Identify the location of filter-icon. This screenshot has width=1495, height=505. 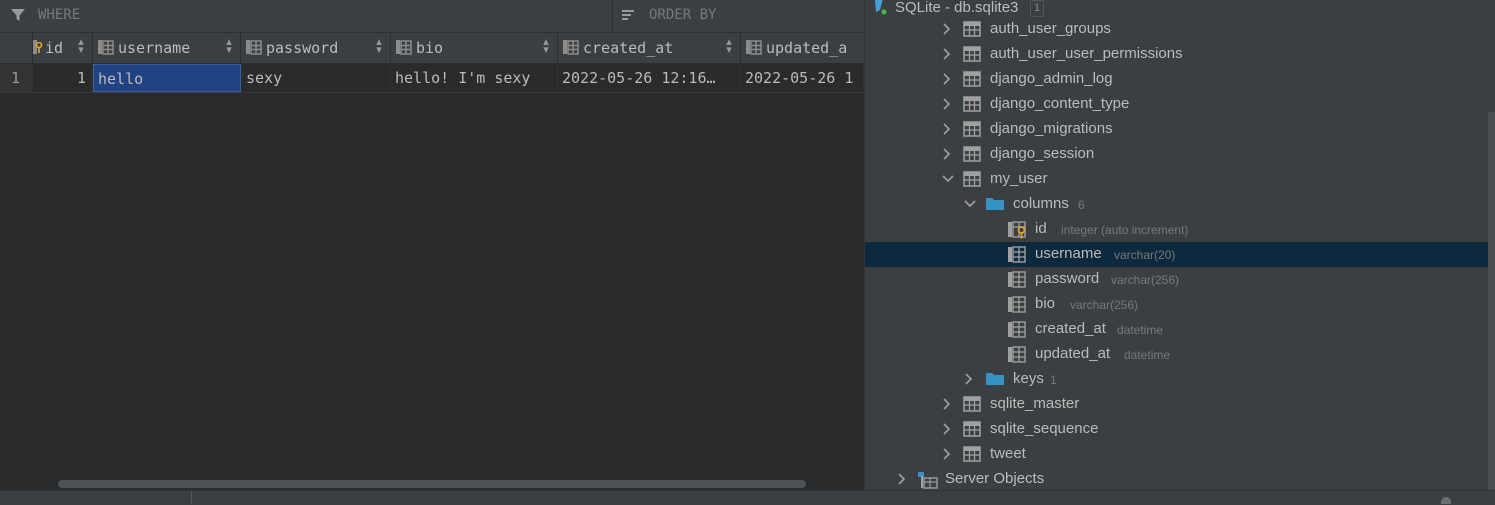
(18, 17).